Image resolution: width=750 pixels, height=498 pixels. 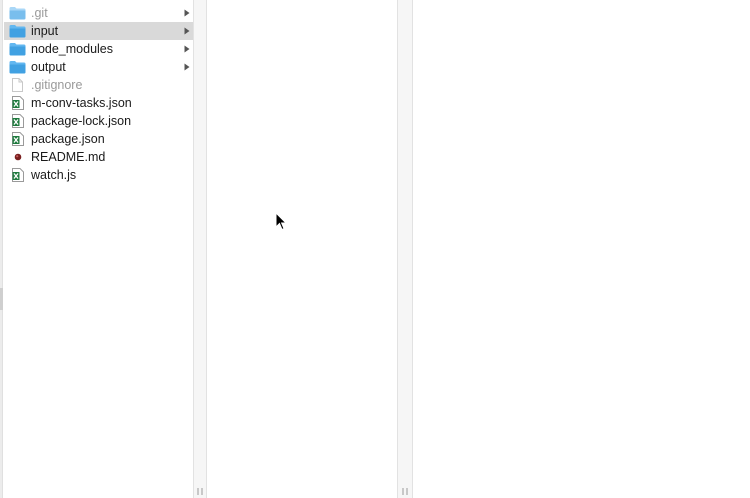 I want to click on list-item: package.json, so click(x=98, y=139).